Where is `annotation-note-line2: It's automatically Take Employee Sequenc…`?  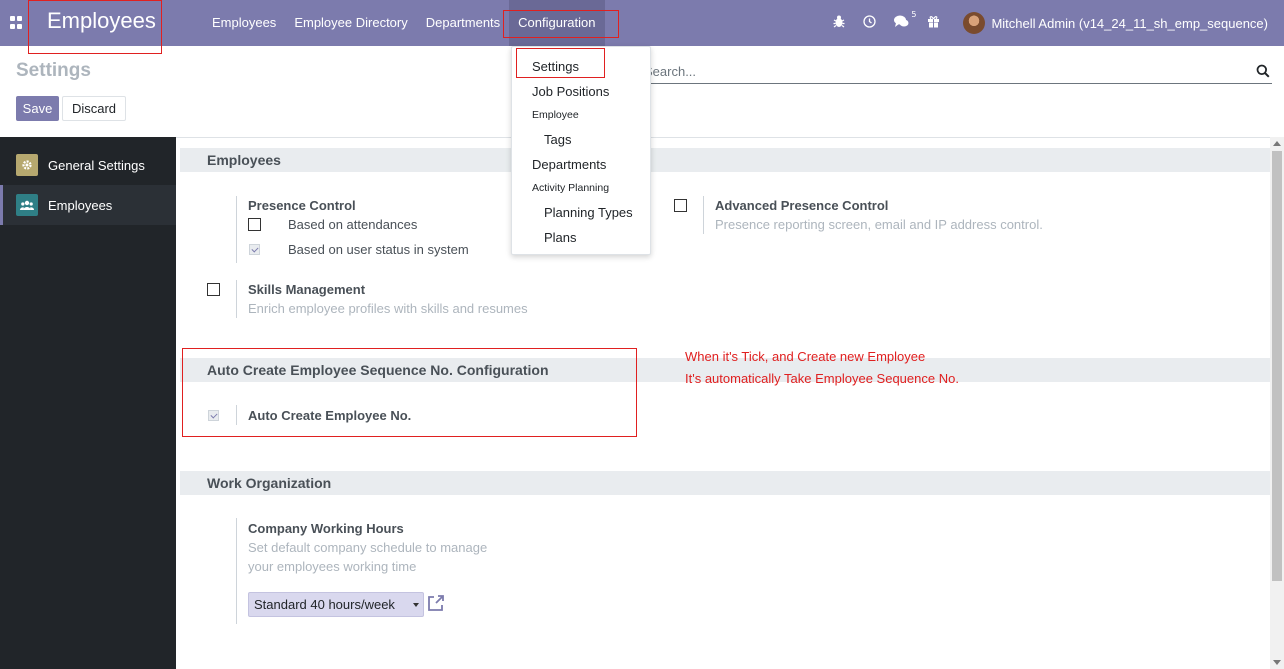
annotation-note-line2: It's automatically Take Employee Sequenc… is located at coordinates (822, 378).